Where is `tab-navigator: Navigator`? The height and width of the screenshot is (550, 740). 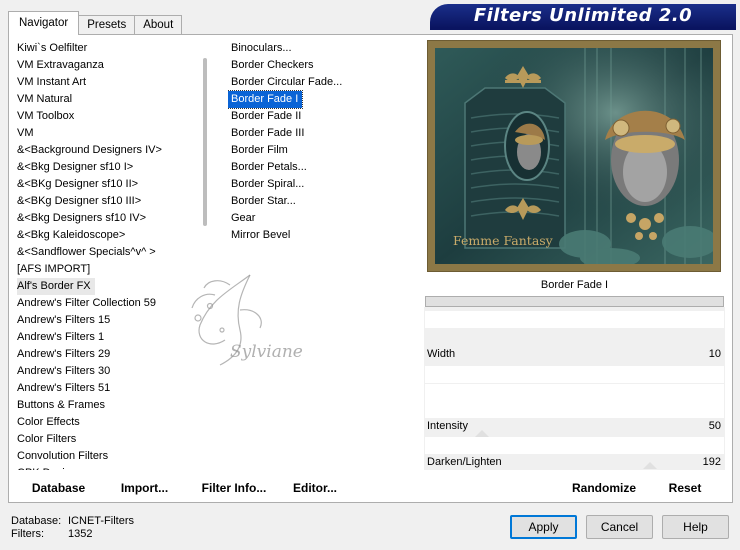 tab-navigator: Navigator is located at coordinates (44, 23).